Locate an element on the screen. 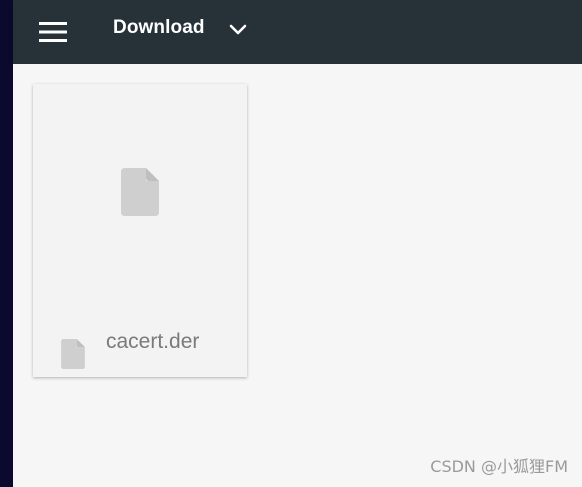 Image resolution: width=582 pixels, height=487 pixels. file-type-icon is located at coordinates (73, 356).